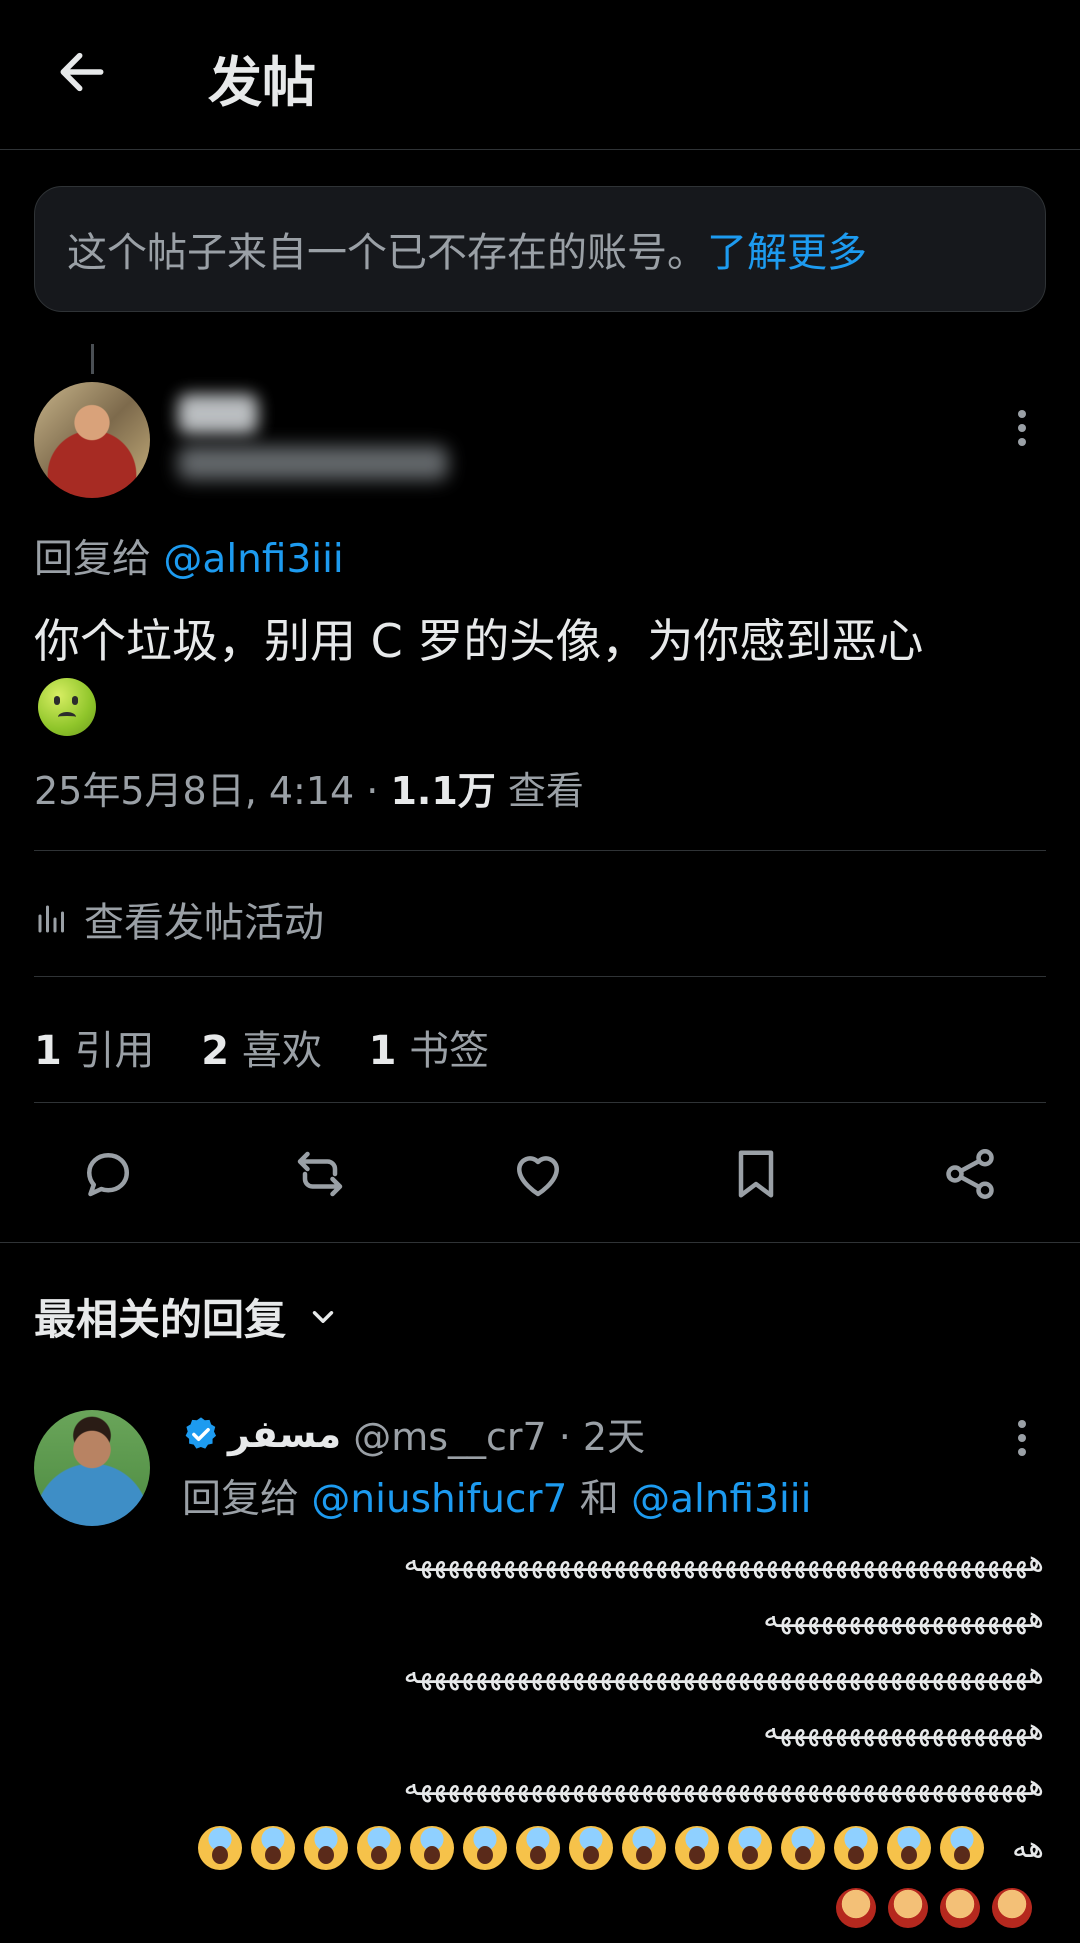  What do you see at coordinates (92, 440) in the screenshot?
I see `author-avatar` at bounding box center [92, 440].